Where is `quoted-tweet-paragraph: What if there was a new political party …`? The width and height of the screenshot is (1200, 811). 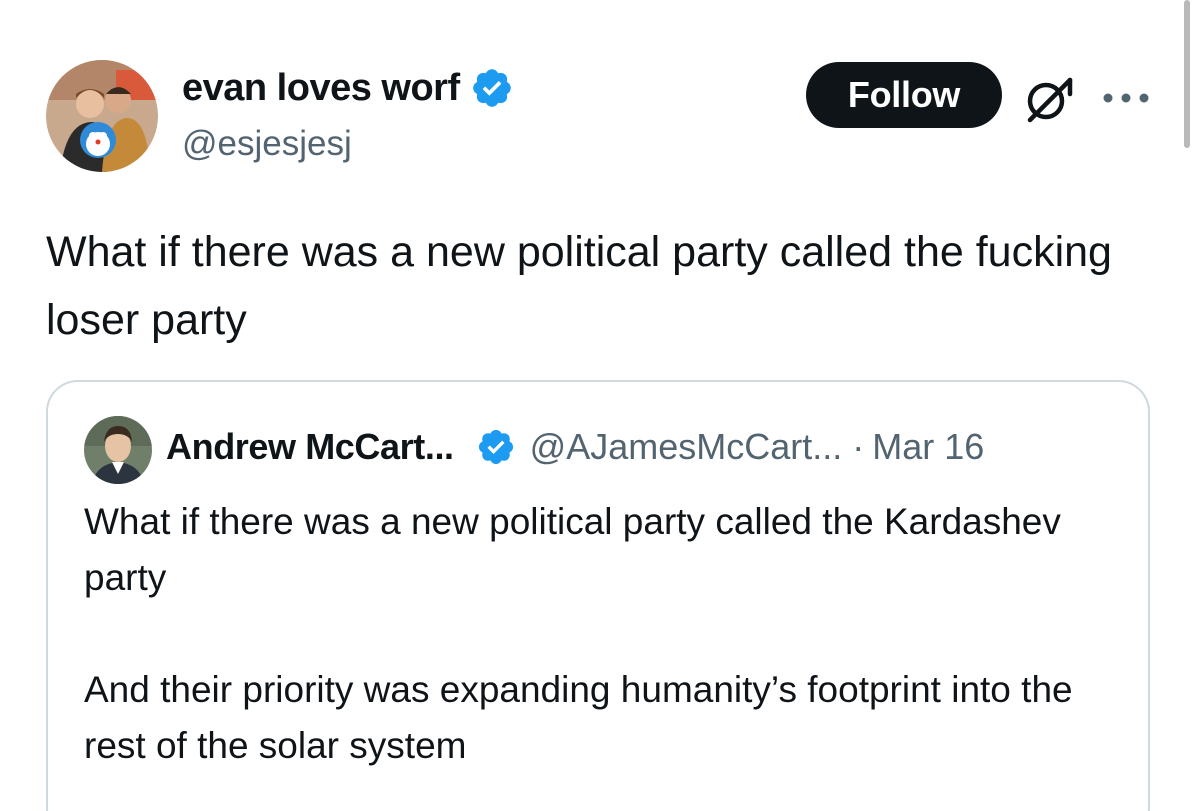 quoted-tweet-paragraph: What if there was a new political party … is located at coordinates (572, 549).